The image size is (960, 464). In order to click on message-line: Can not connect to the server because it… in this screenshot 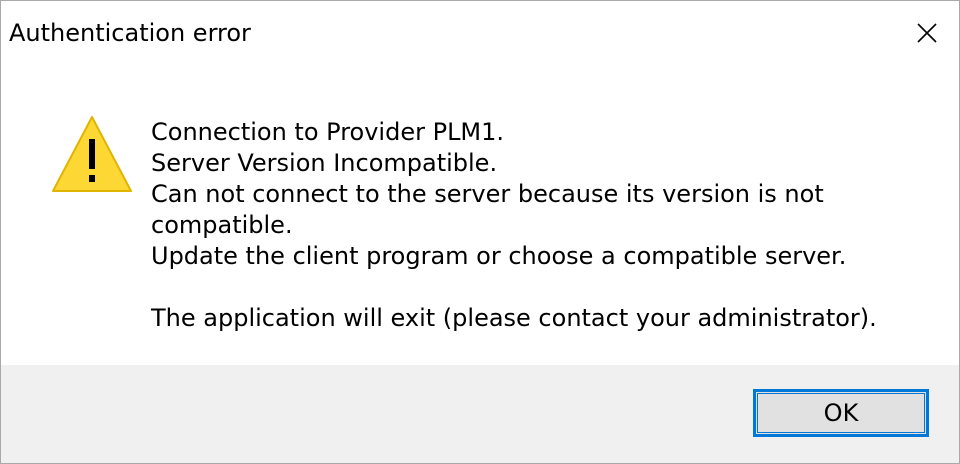, I will do `click(487, 194)`.